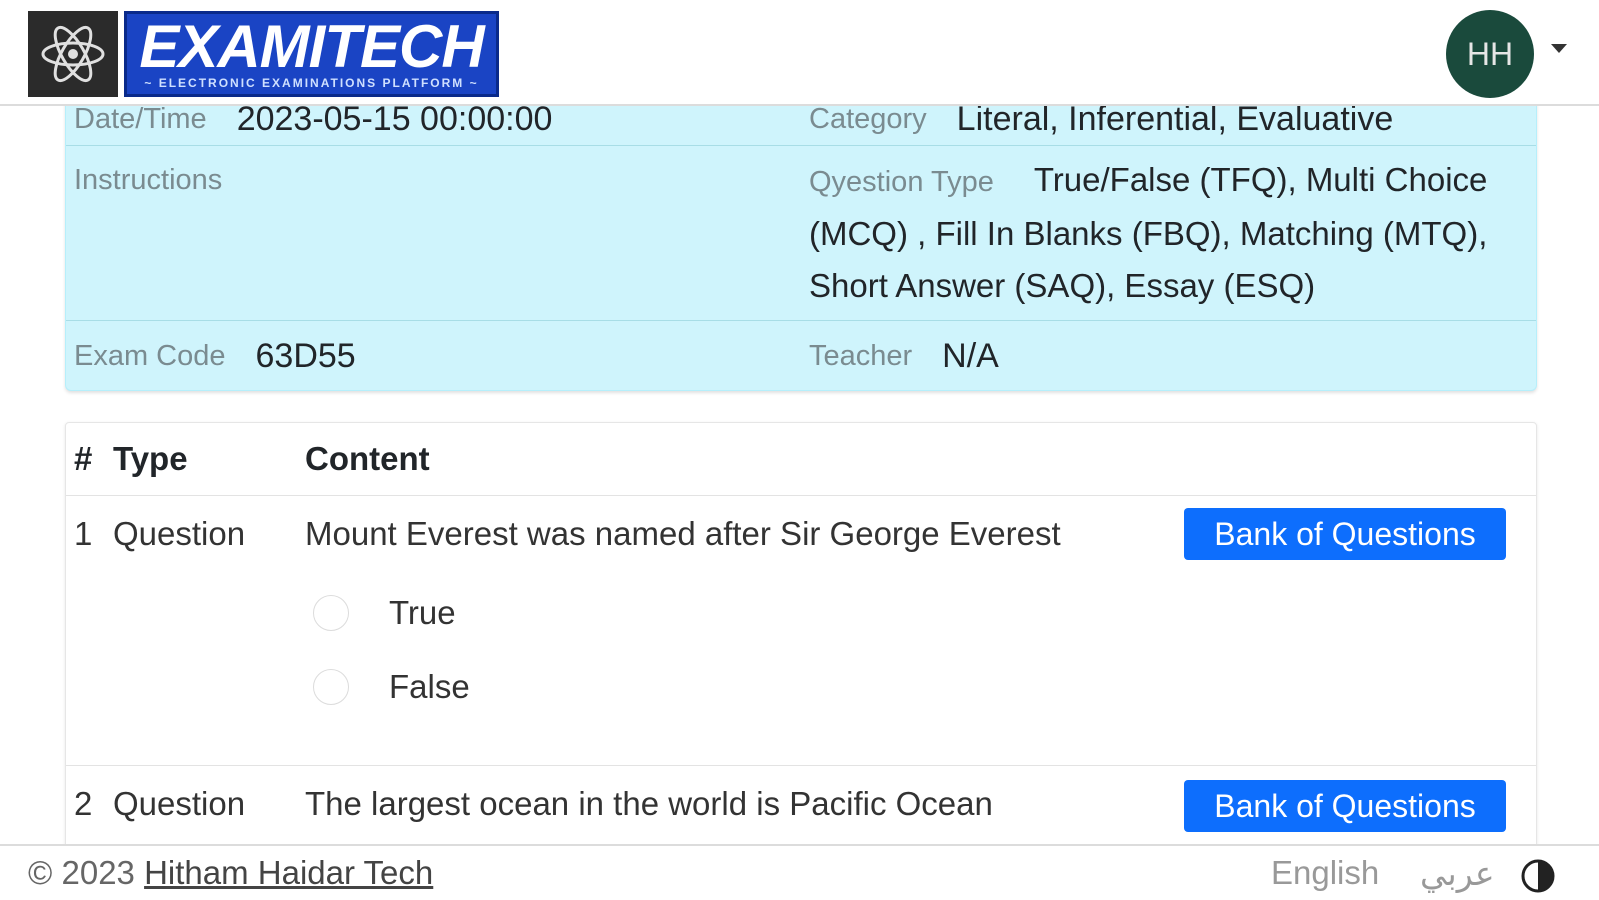 This screenshot has height=900, width=1599. Describe the element at coordinates (801, 459) in the screenshot. I see `table-header: # Type Content` at that location.